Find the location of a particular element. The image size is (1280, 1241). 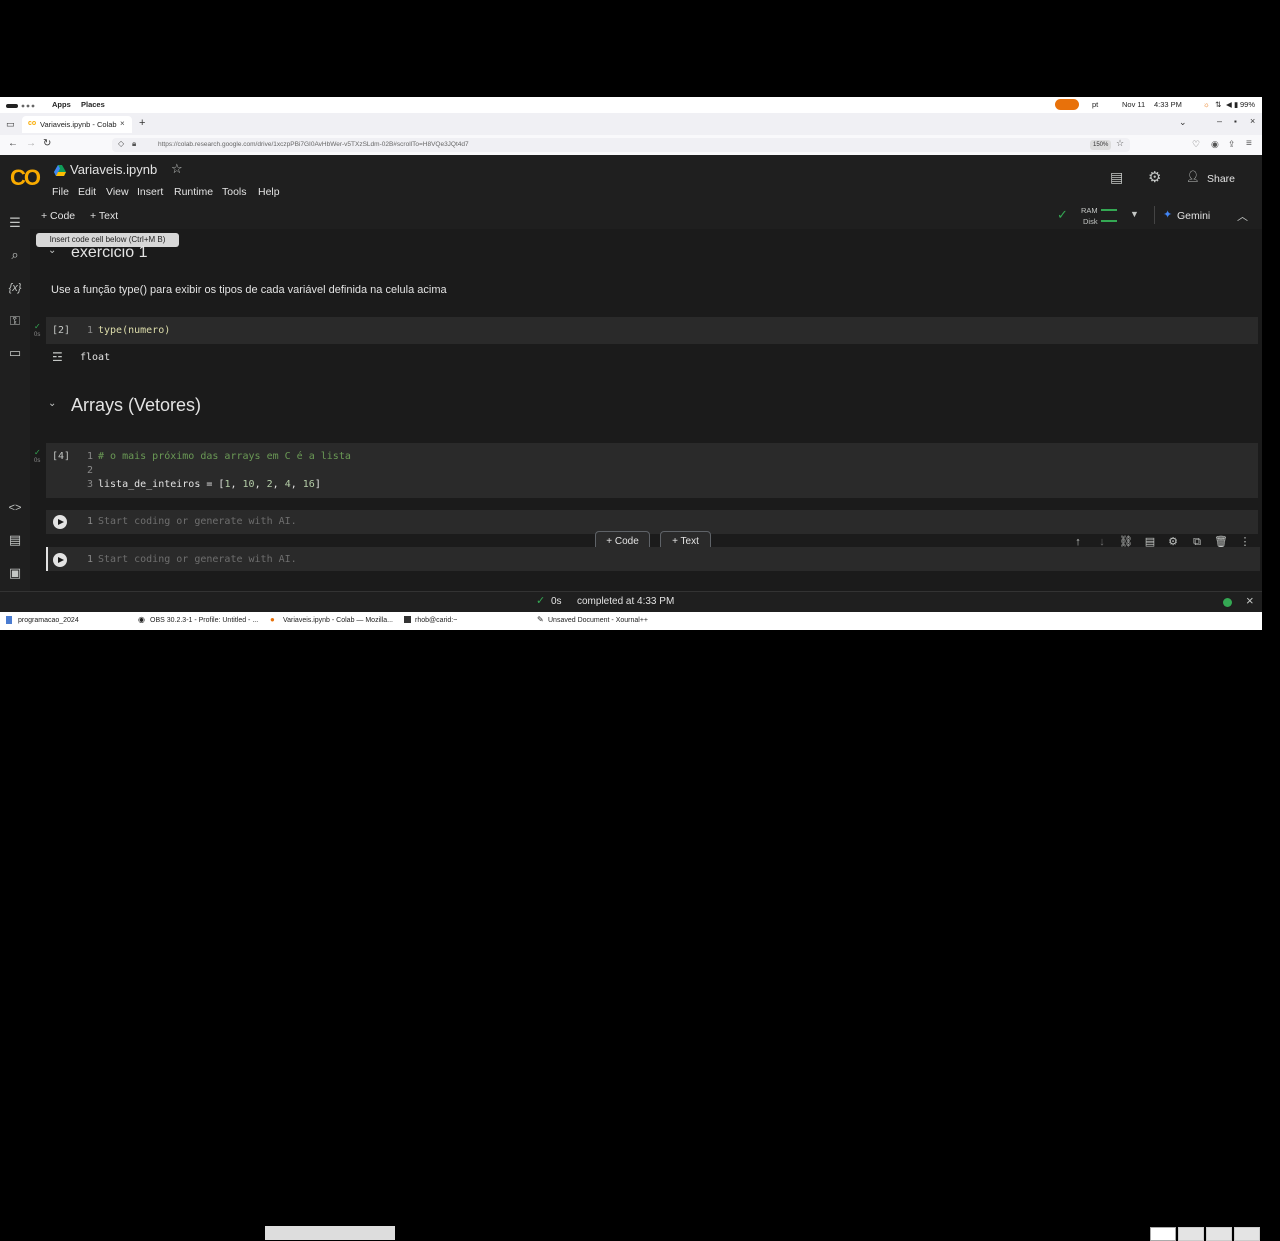

cell-exec-count: [2] is located at coordinates (61, 330).